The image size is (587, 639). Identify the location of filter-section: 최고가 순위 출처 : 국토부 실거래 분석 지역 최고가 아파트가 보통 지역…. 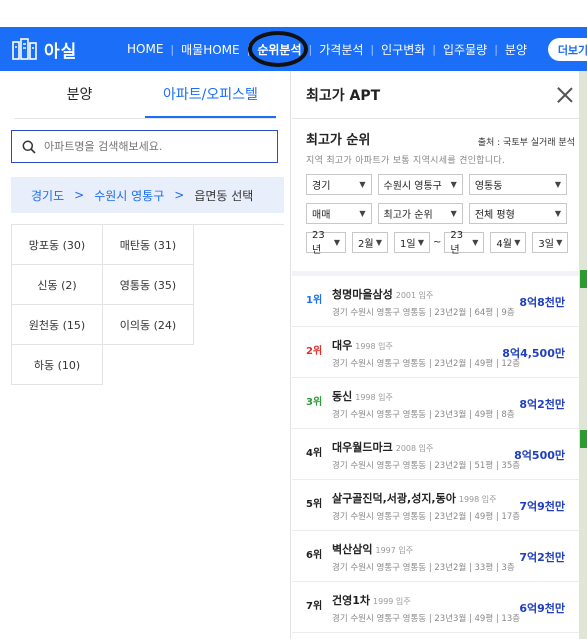
(439, 187).